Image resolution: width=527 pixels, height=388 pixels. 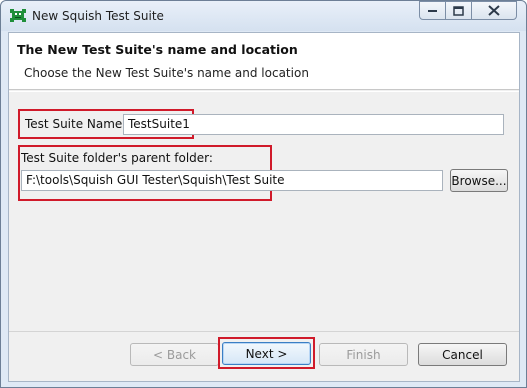 I want to click on close-icon, so click(x=494, y=10).